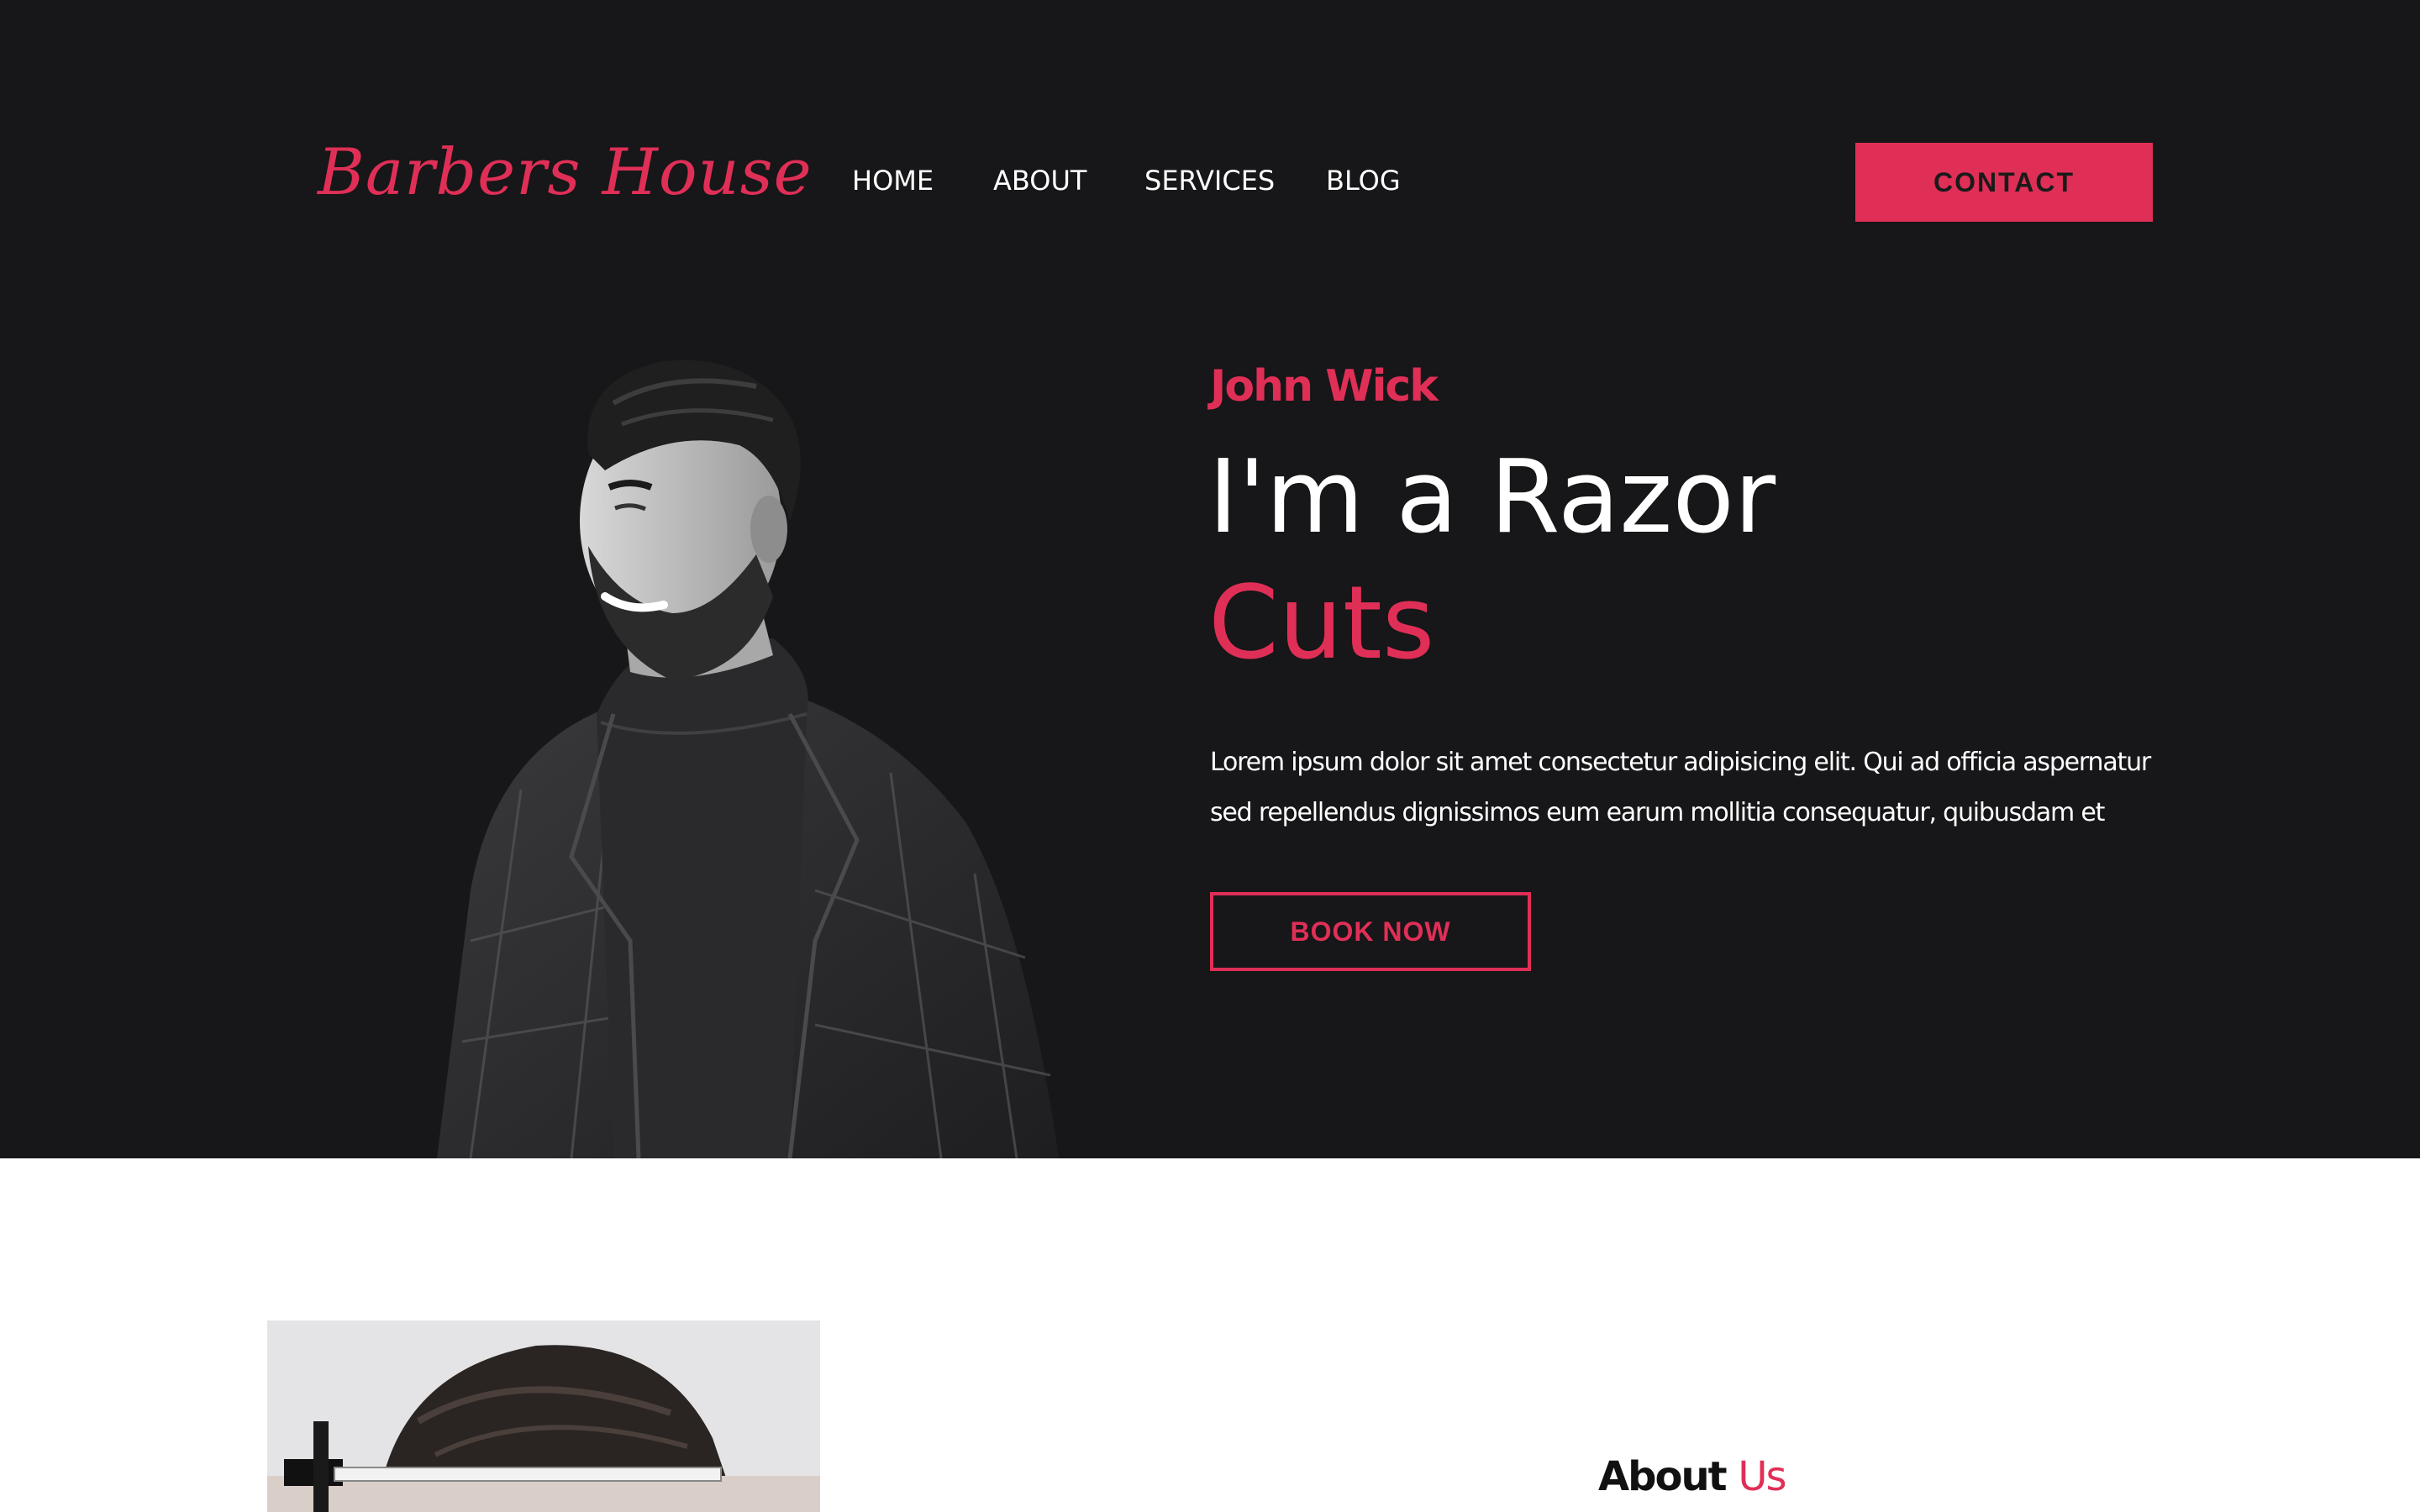  Describe the element at coordinates (748, 759) in the screenshot. I see `barber-portrait` at that location.